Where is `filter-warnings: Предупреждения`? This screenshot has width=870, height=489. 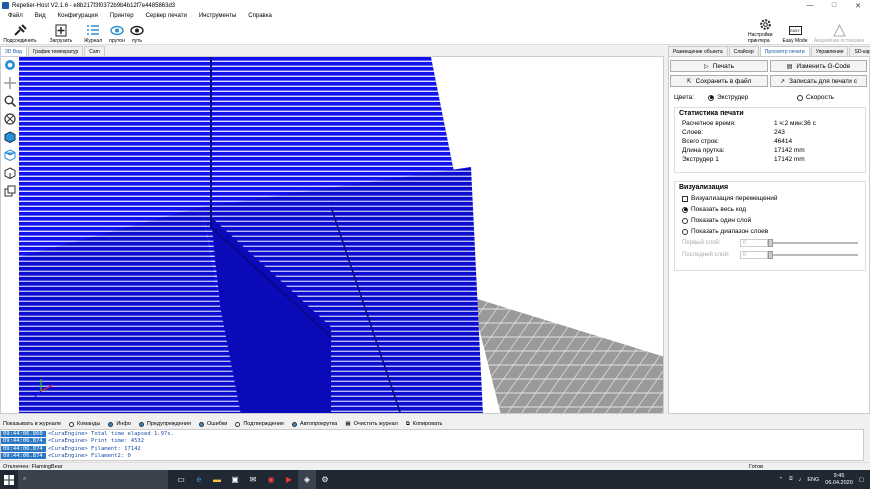
filter-warnings: Предупреждения is located at coordinates (164, 424).